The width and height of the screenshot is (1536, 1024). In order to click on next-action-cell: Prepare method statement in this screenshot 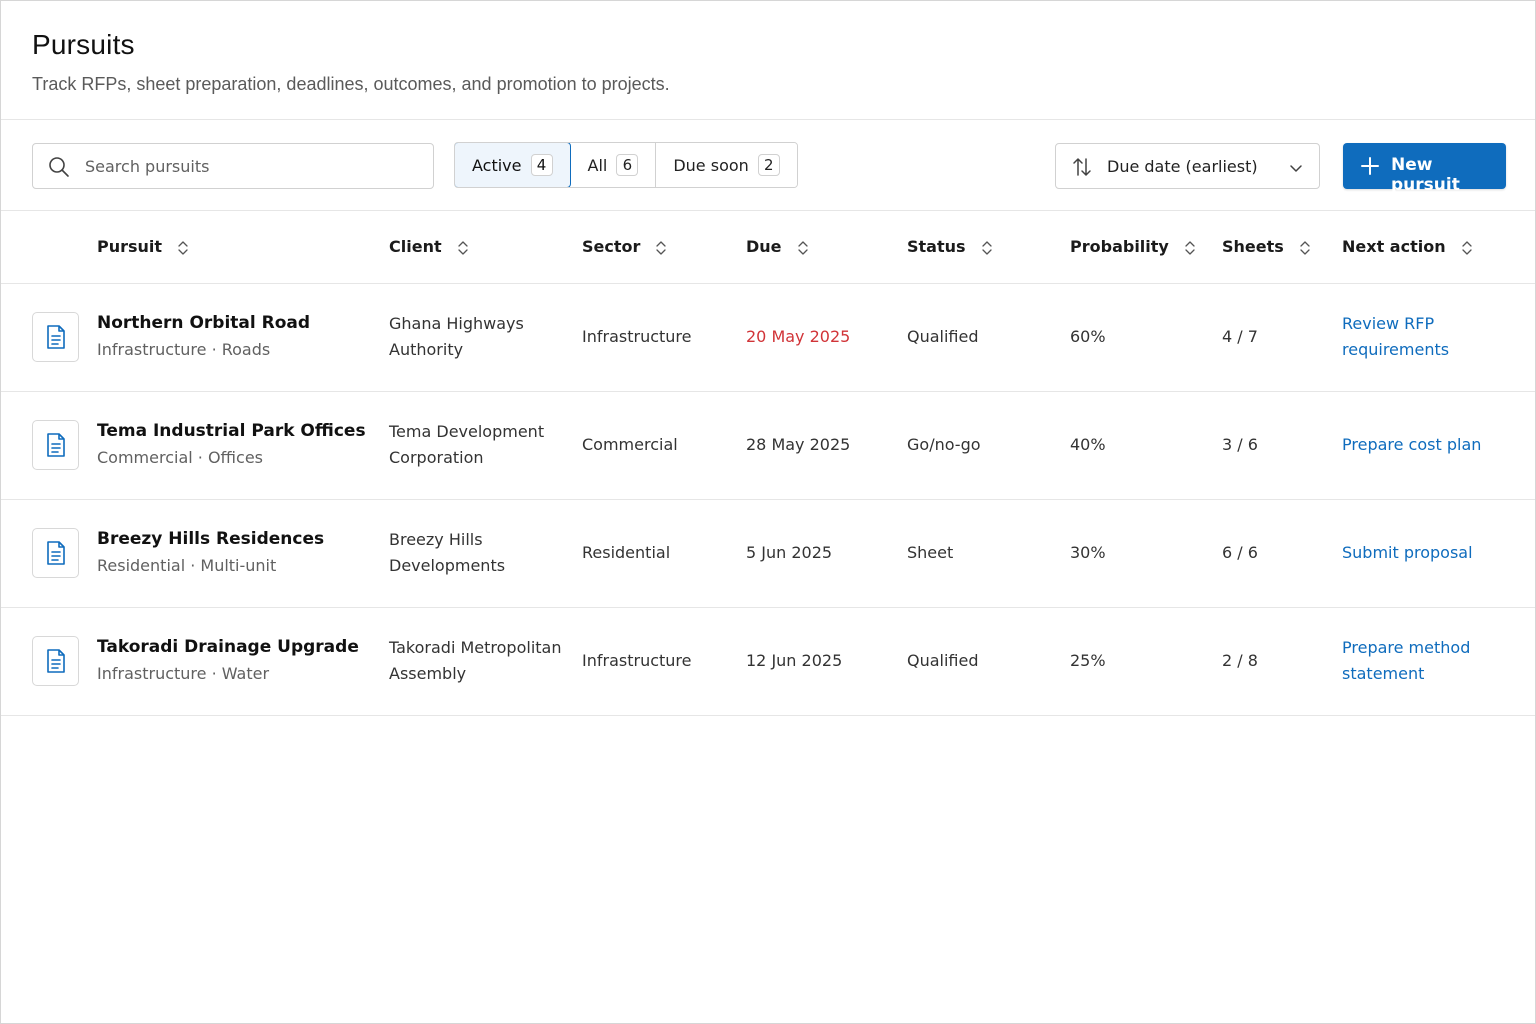, I will do `click(1438, 661)`.